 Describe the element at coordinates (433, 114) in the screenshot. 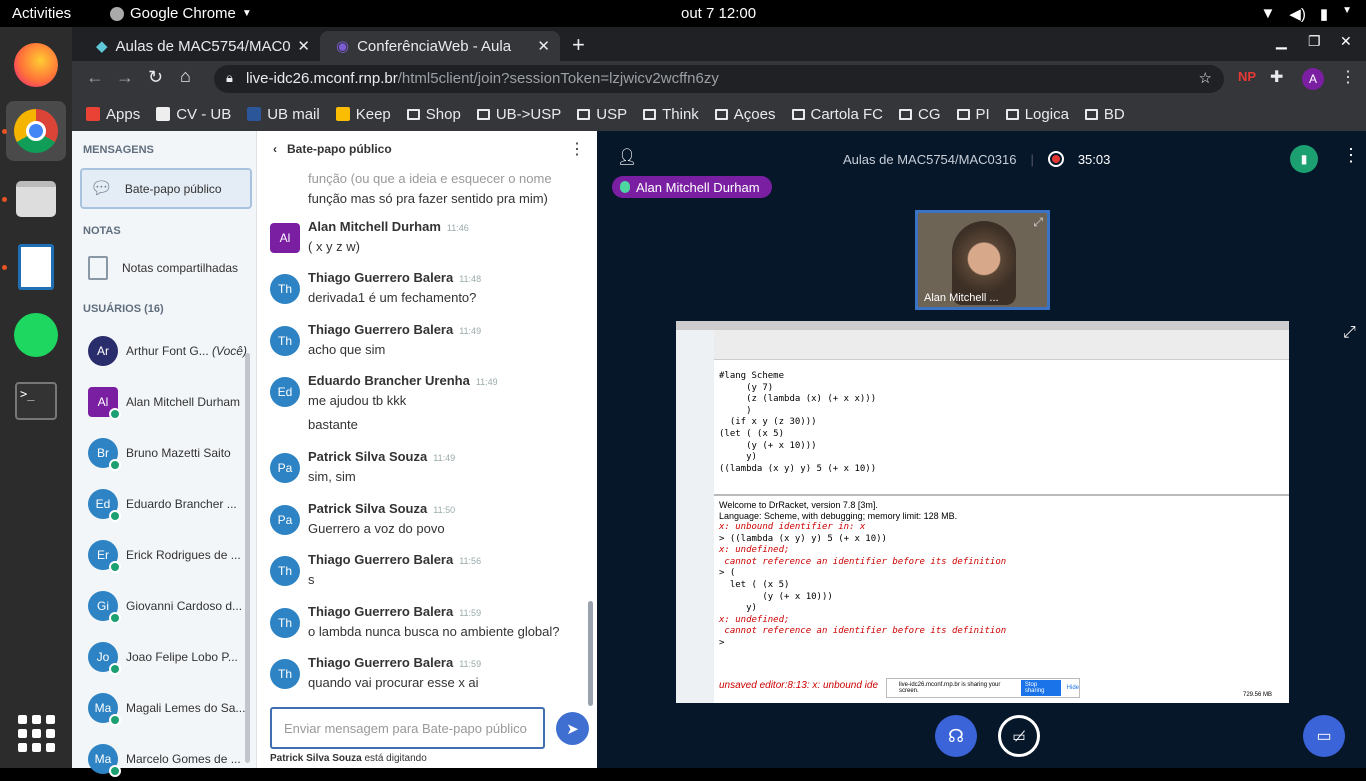

I see `bookmark-item: Shop` at that location.